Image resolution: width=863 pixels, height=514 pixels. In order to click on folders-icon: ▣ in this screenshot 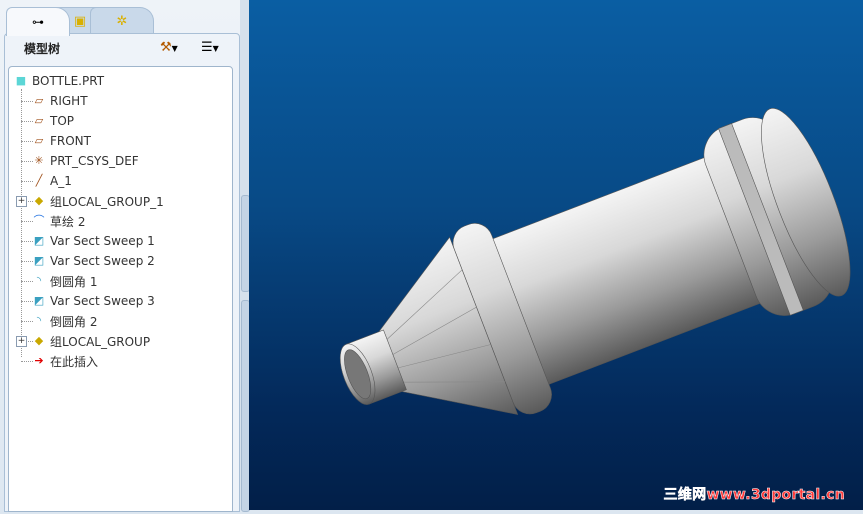, I will do `click(80, 21)`.